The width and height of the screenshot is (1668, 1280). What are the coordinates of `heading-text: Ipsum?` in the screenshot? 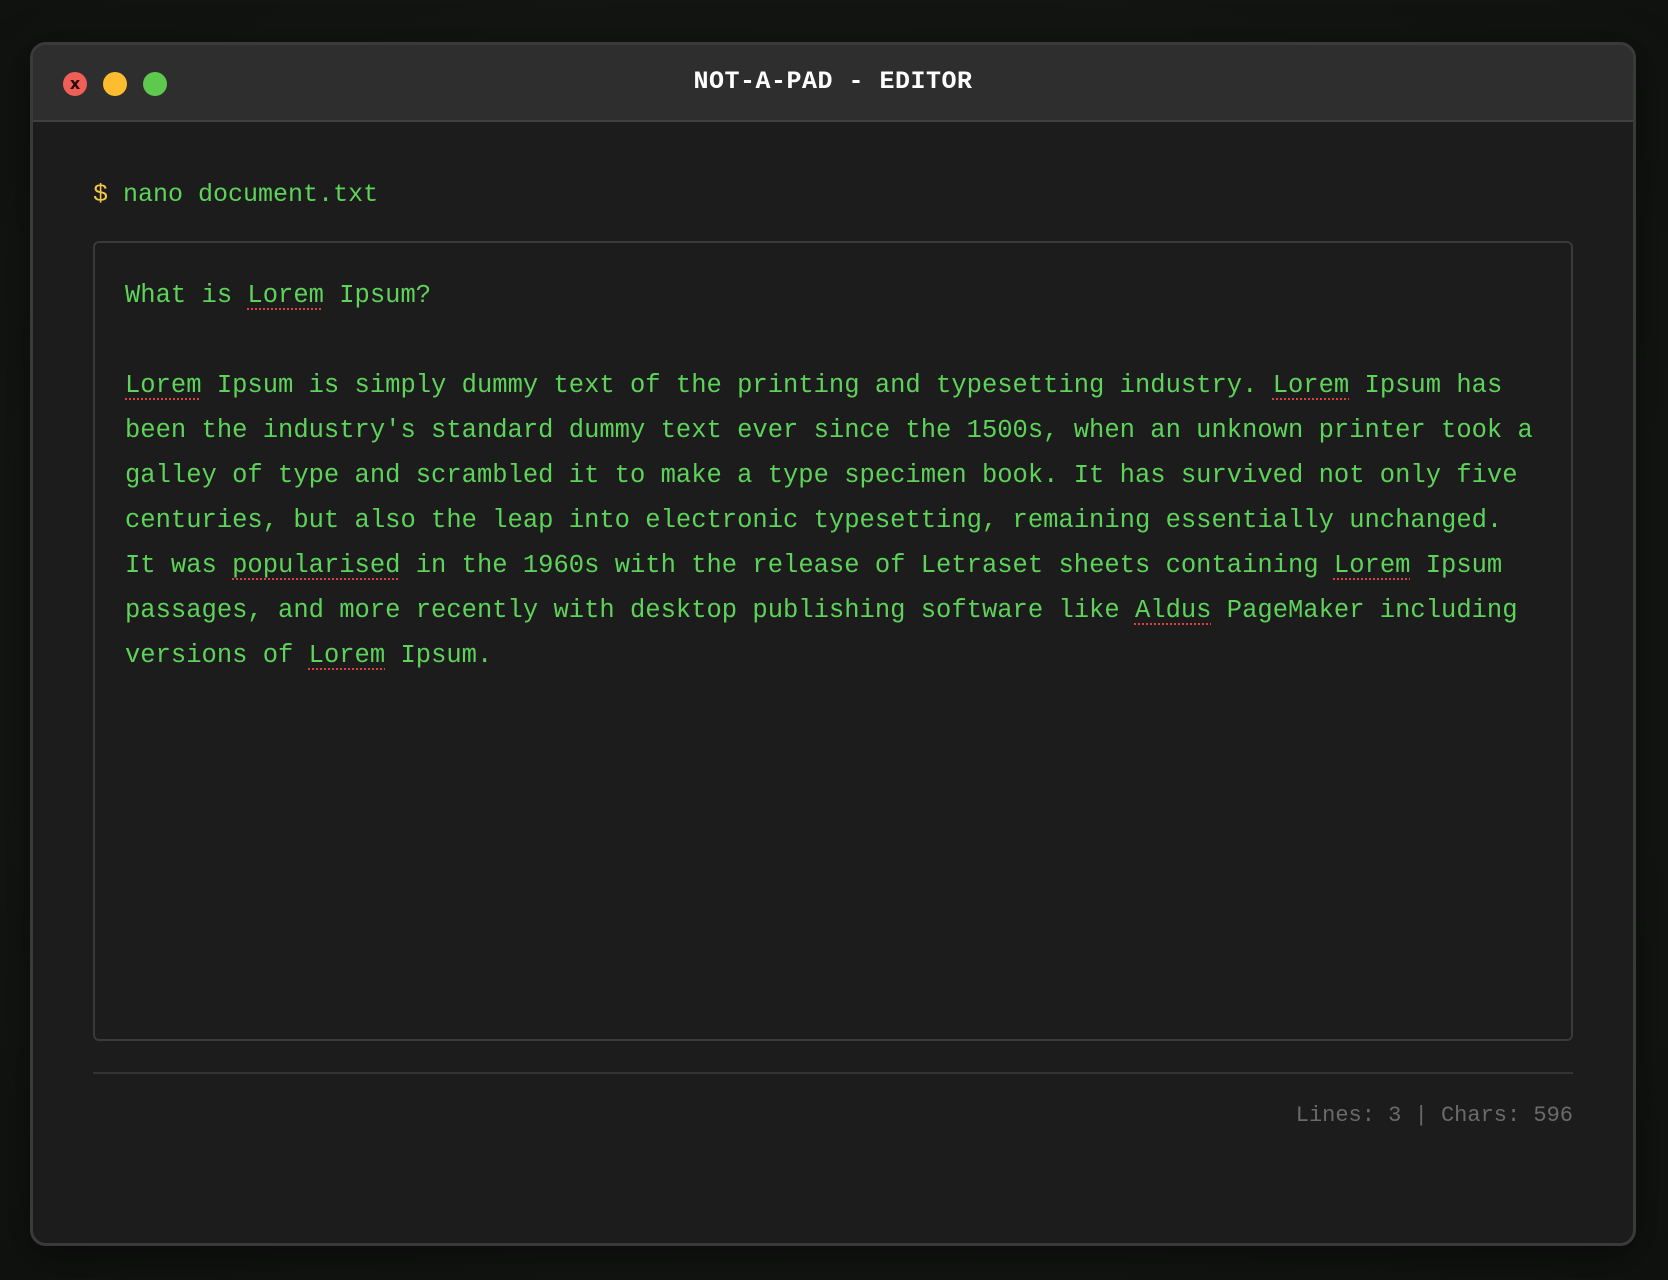 It's located at (377, 295).